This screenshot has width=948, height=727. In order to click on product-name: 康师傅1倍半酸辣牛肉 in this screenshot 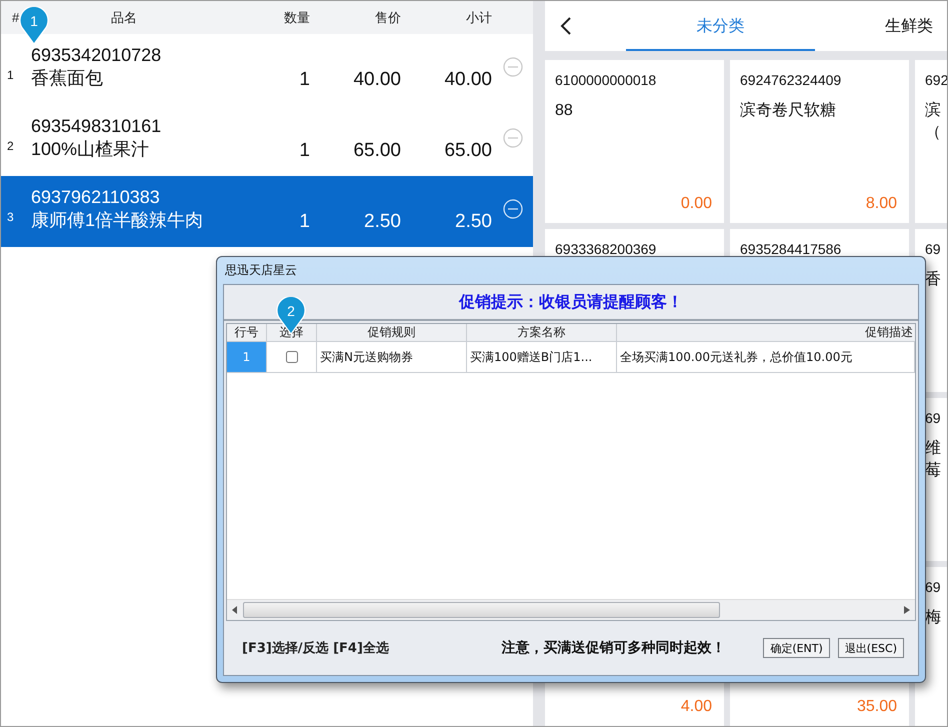, I will do `click(117, 220)`.